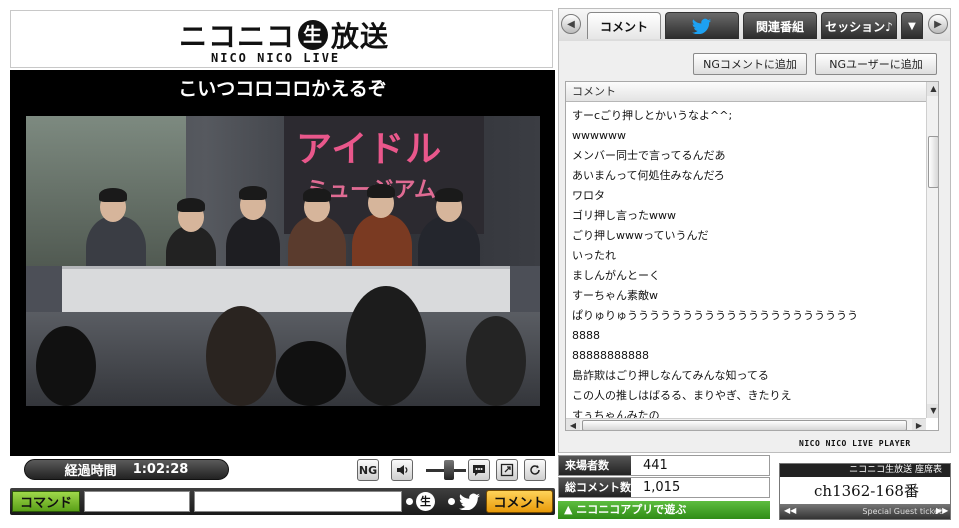  Describe the element at coordinates (859, 25) in the screenshot. I see `tab-session: セッション♪` at that location.